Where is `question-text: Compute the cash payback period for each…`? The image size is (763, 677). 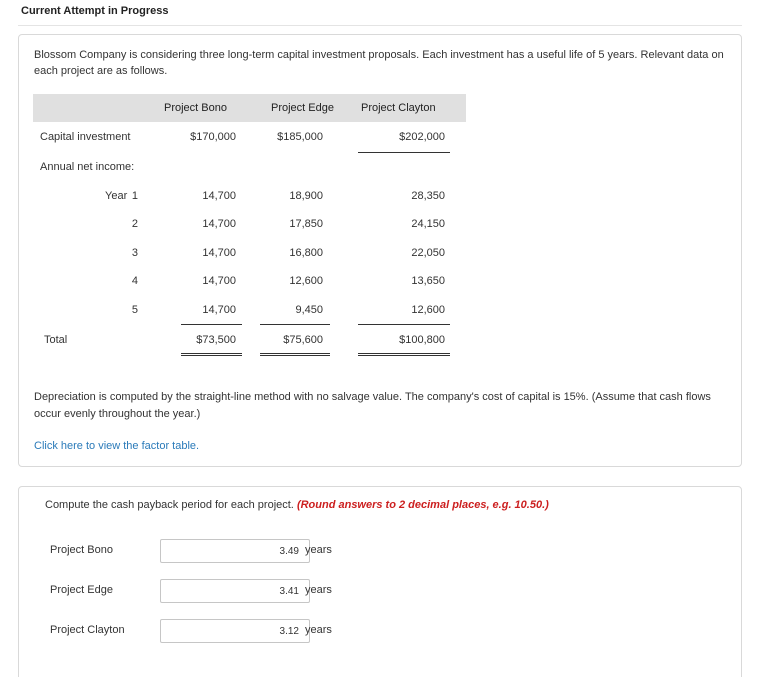
question-text: Compute the cash payback period for each… is located at coordinates (297, 505).